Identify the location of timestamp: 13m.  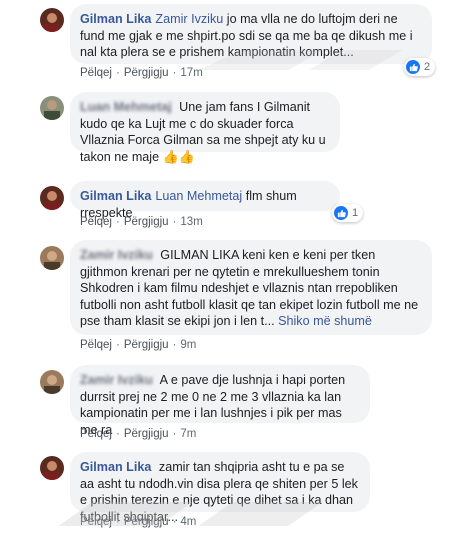
(191, 222).